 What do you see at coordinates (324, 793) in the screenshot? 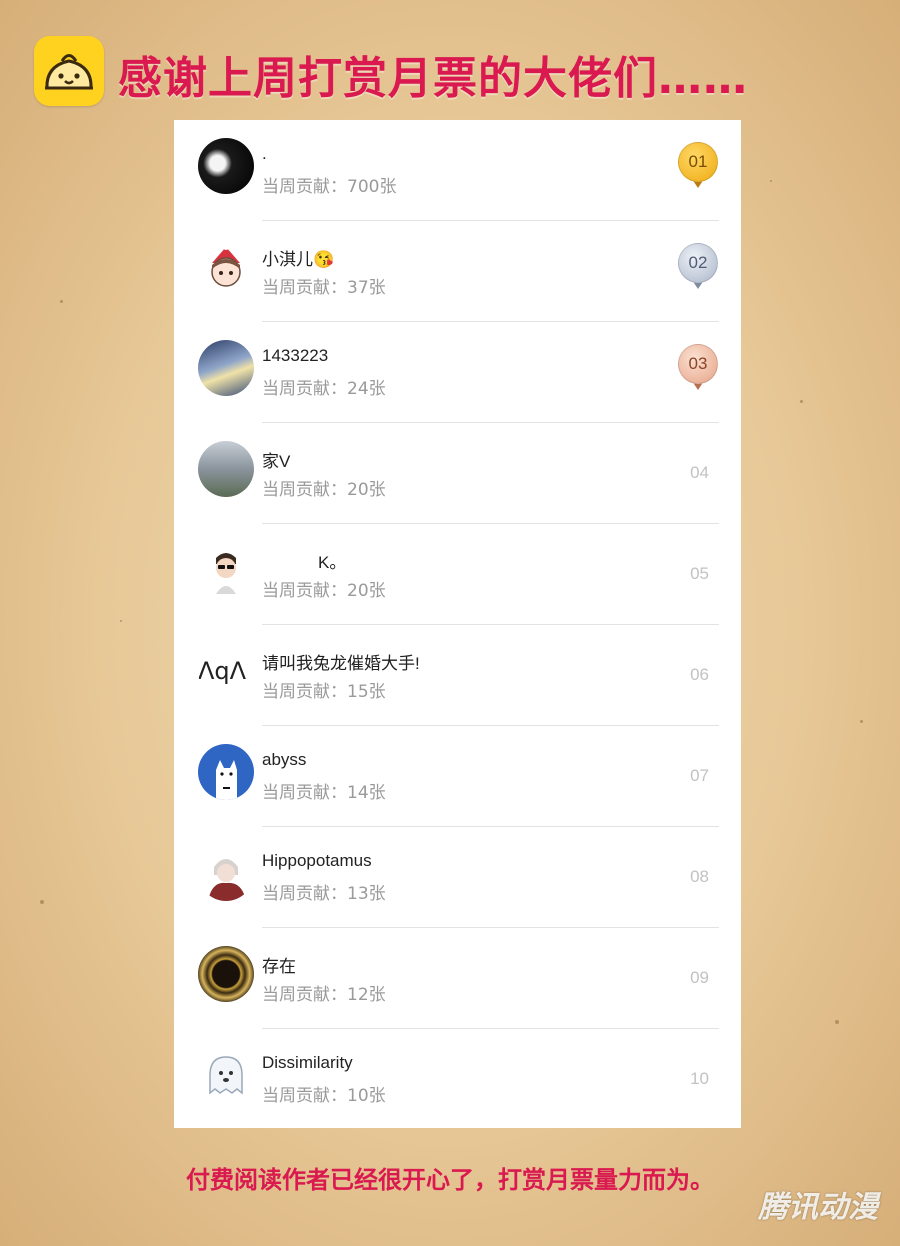
I see `weekly-contribution: 当周贡献：14张` at bounding box center [324, 793].